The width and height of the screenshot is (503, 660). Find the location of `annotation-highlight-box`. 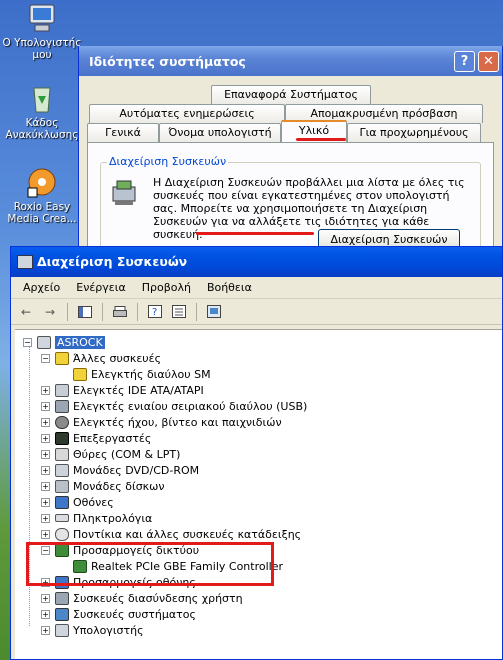

annotation-highlight-box is located at coordinates (150, 564).